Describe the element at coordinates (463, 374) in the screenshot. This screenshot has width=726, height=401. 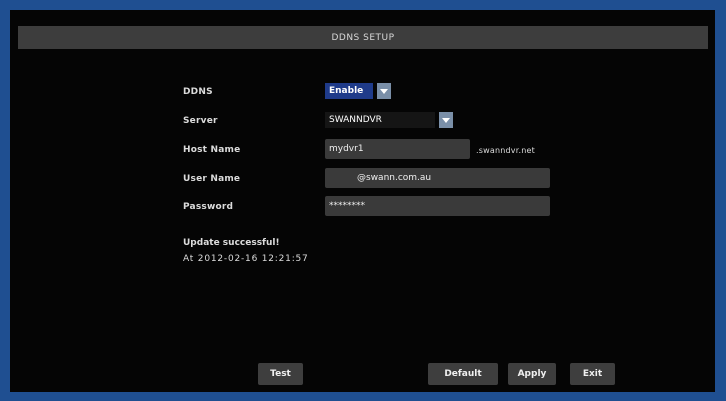
I see `default-button: Default` at that location.